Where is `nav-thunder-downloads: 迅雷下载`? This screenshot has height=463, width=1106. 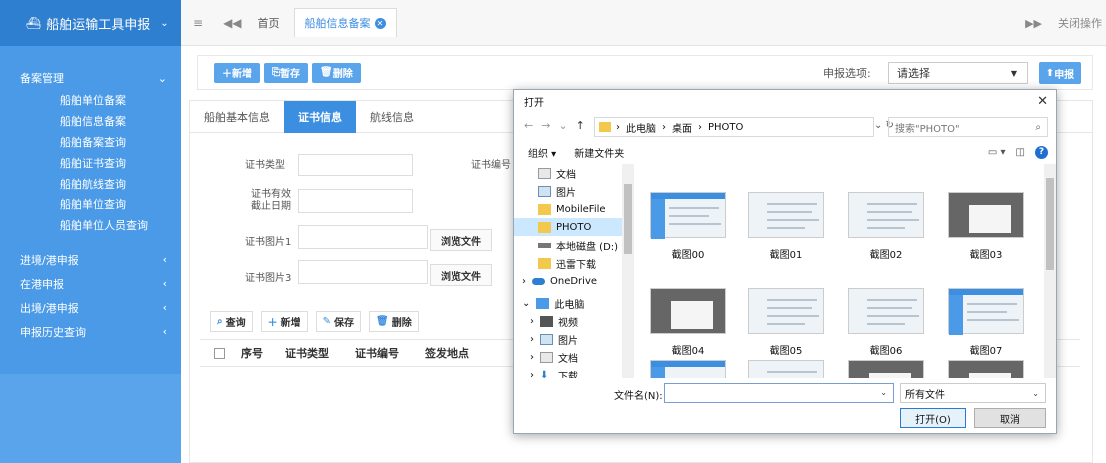
nav-thunder-downloads: 迅雷下载 is located at coordinates (573, 263).